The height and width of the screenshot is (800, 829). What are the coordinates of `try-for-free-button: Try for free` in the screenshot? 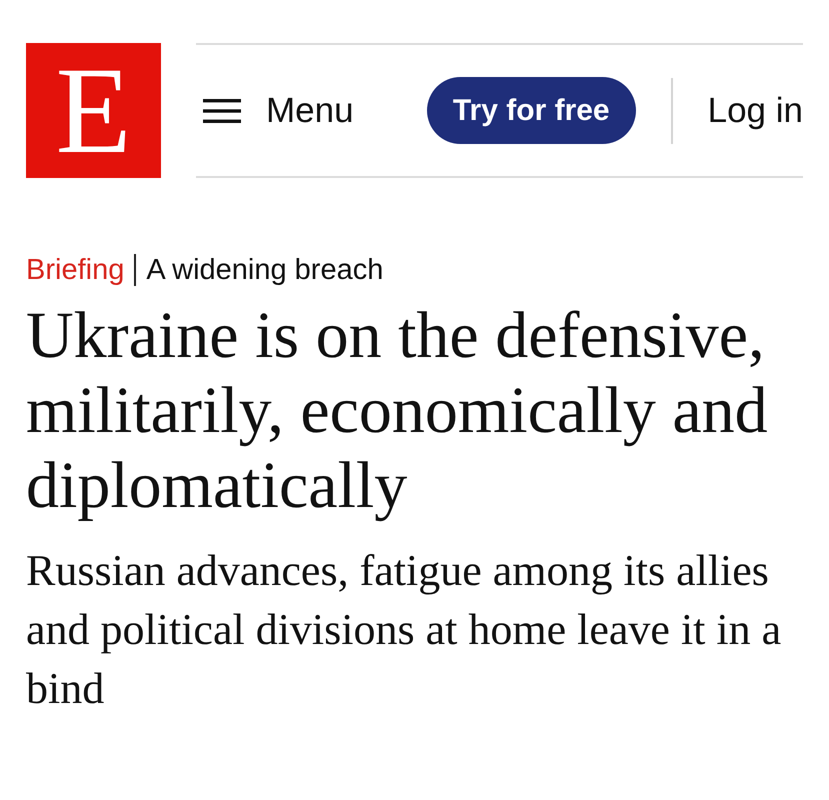 It's located at (531, 110).